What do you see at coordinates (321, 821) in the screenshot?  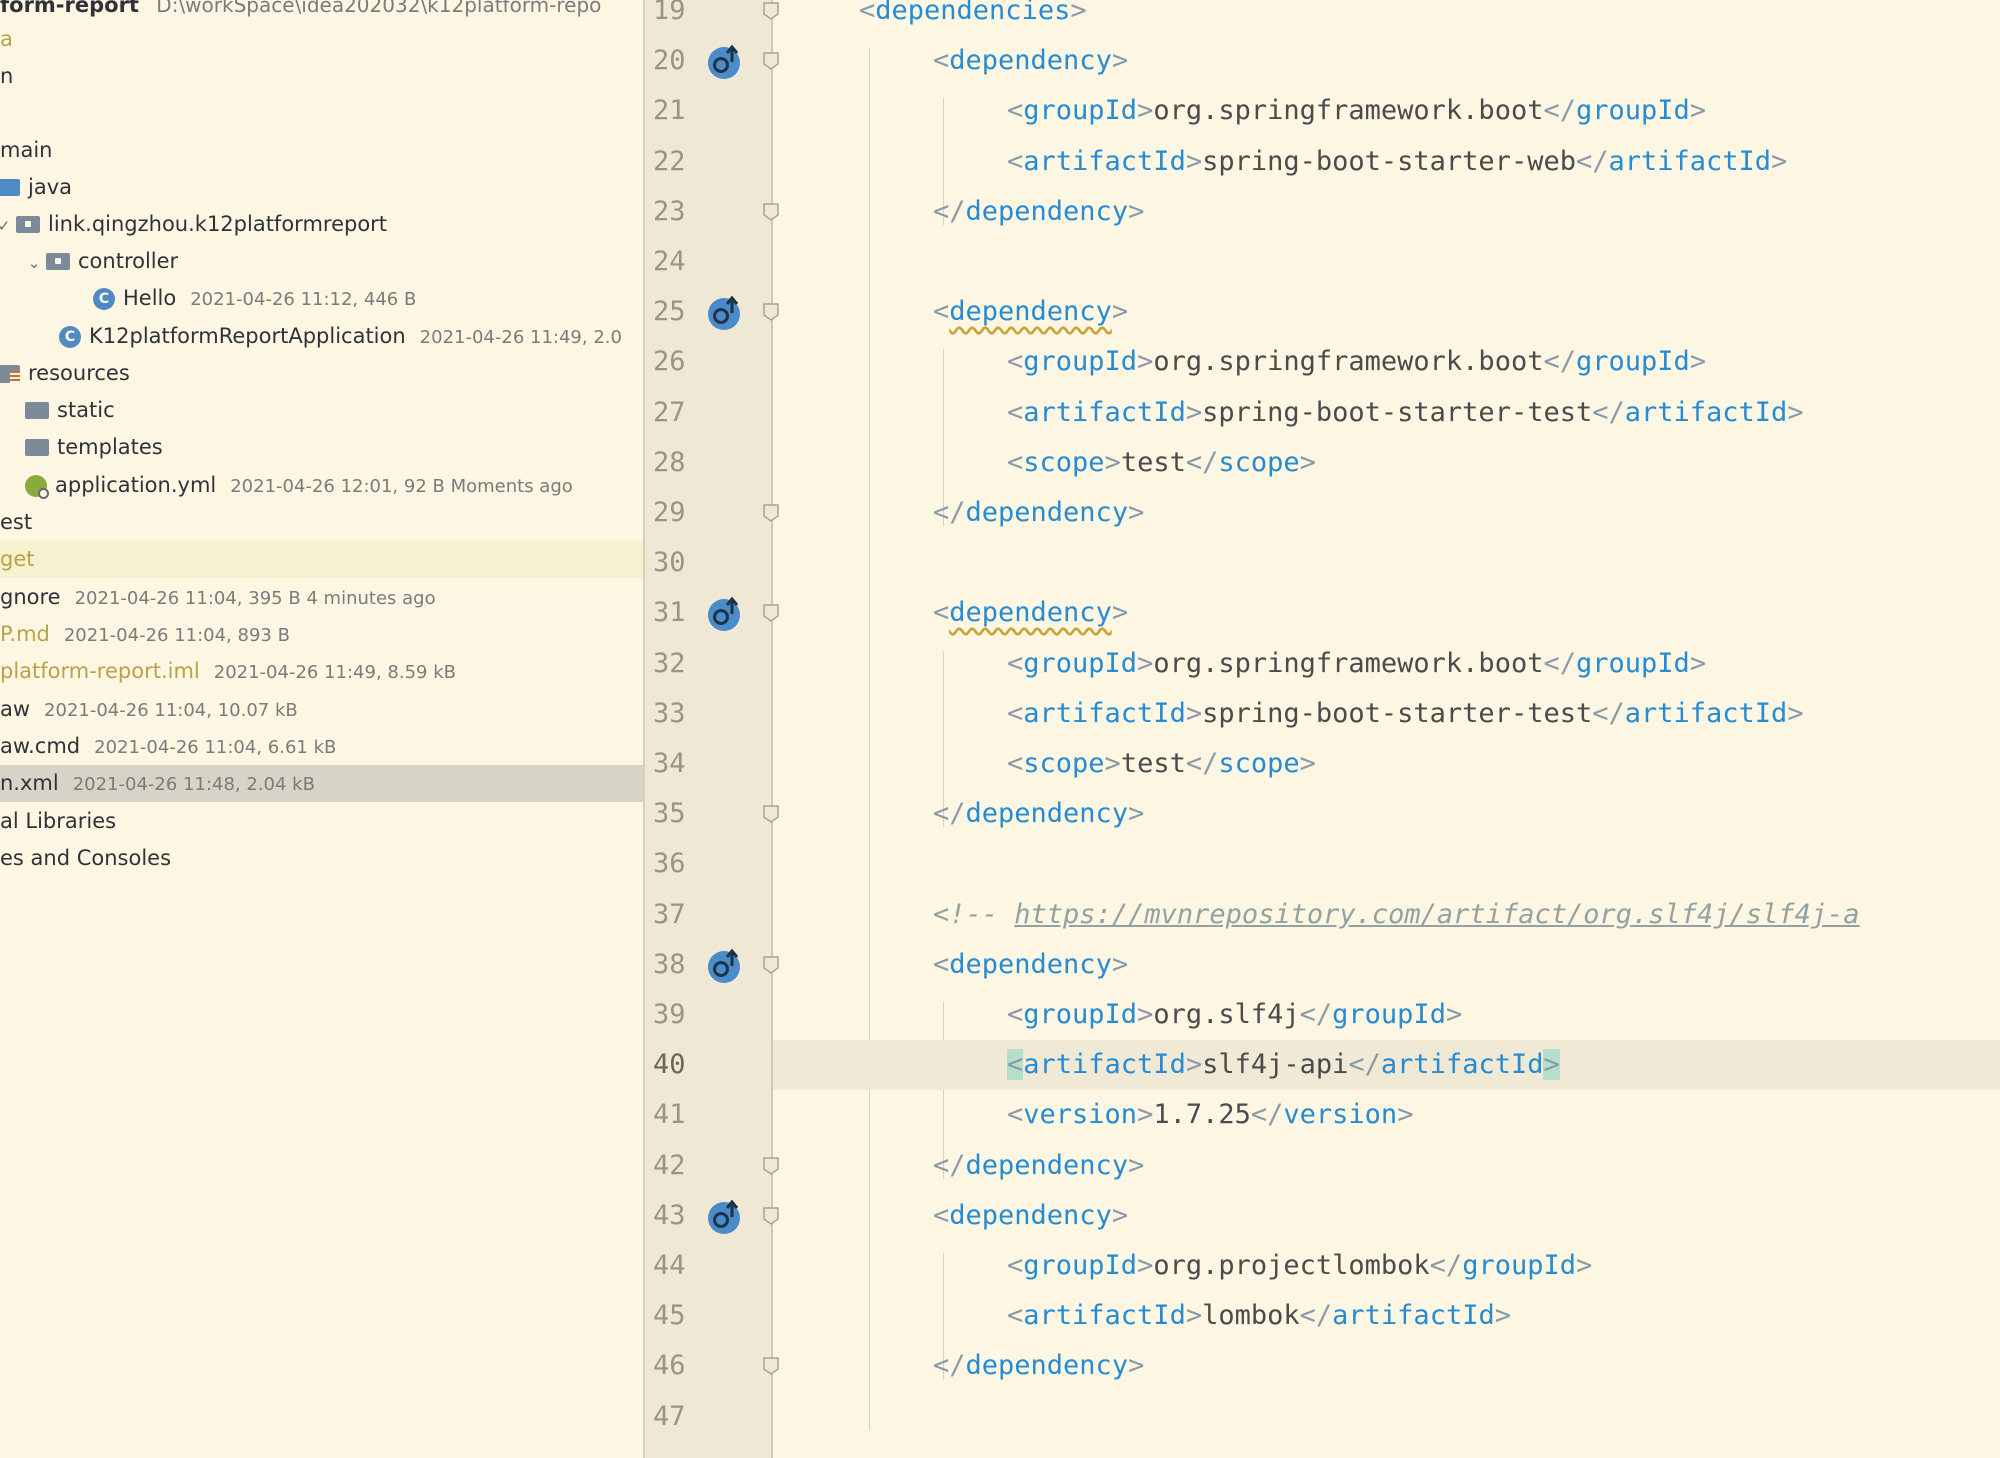 I see `tree-row-external-libraries: al Libraries` at bounding box center [321, 821].